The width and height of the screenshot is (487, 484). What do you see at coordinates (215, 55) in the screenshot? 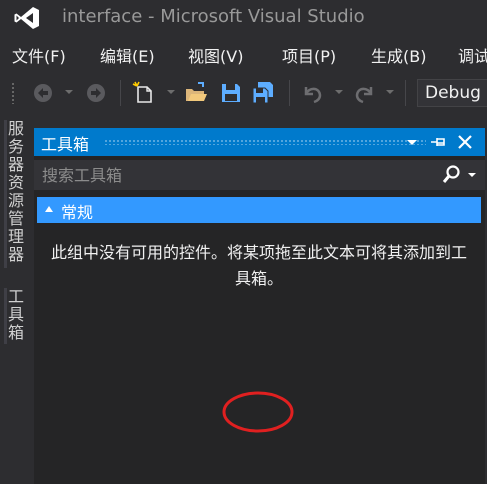
I see `menu-view: 视图(V)` at bounding box center [215, 55].